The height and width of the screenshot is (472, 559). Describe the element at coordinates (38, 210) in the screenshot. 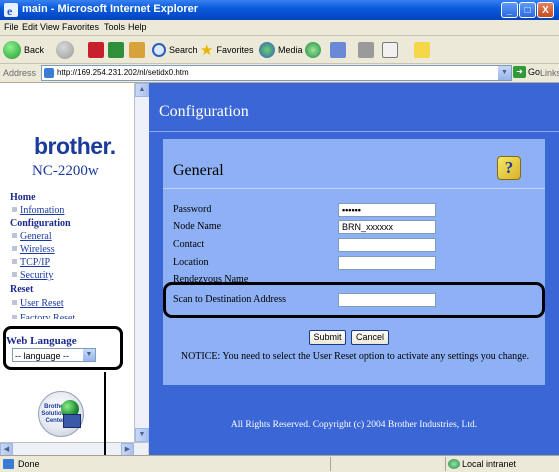

I see `nav-link-infomation: Infomation` at that location.